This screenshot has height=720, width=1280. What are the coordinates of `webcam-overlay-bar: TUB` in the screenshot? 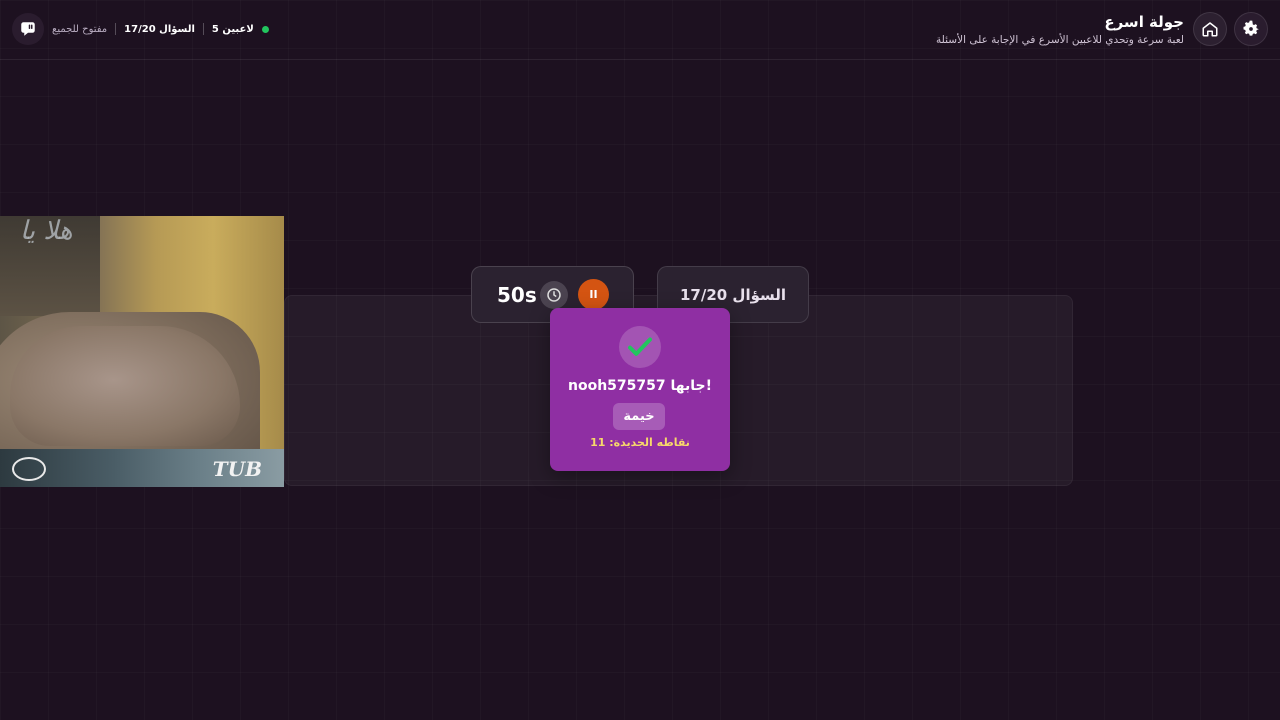 It's located at (142, 468).